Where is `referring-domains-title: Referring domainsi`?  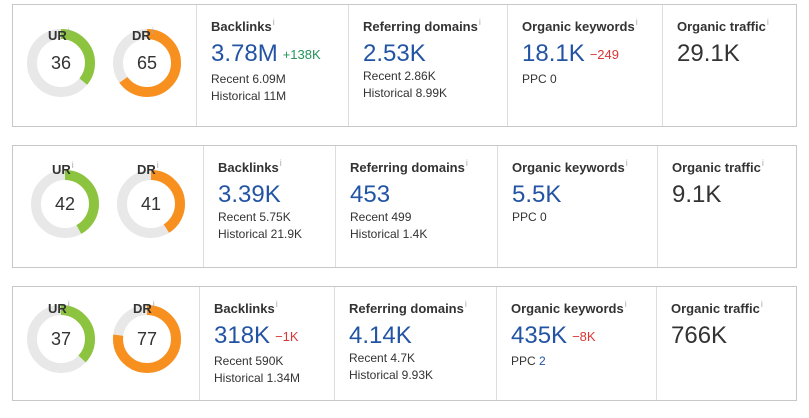
referring-domains-title: Referring domainsi is located at coordinates (423, 166).